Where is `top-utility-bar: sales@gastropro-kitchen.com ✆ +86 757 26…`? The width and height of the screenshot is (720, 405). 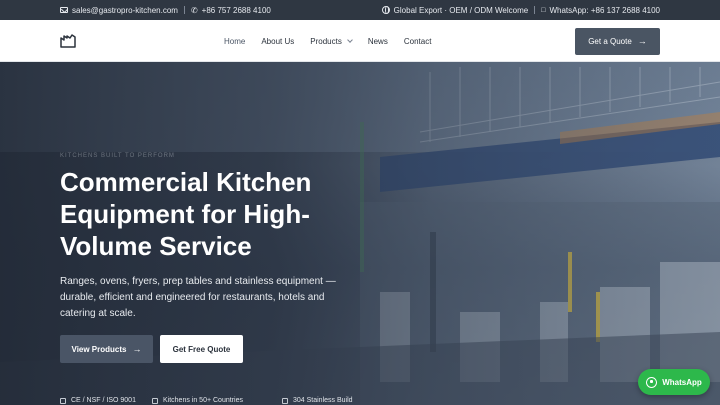
top-utility-bar: sales@gastropro-kitchen.com ✆ +86 757 26… is located at coordinates (360, 10).